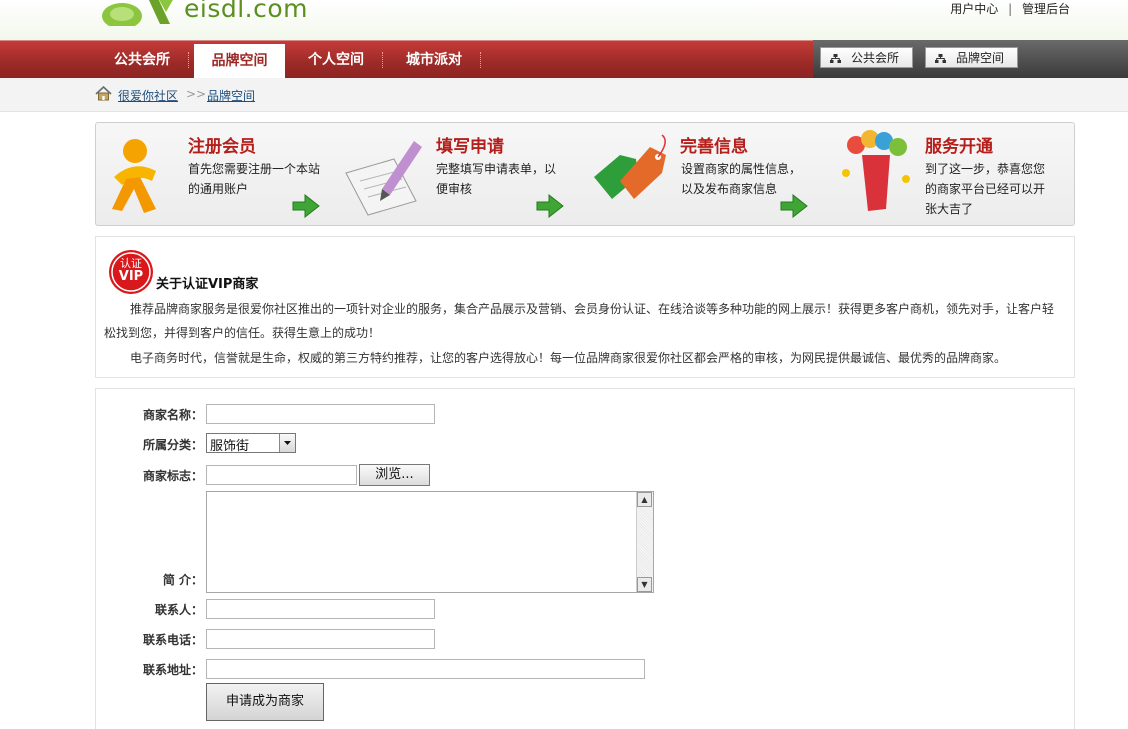 The image size is (1128, 729). I want to click on sale-tags-icon, so click(630, 166).